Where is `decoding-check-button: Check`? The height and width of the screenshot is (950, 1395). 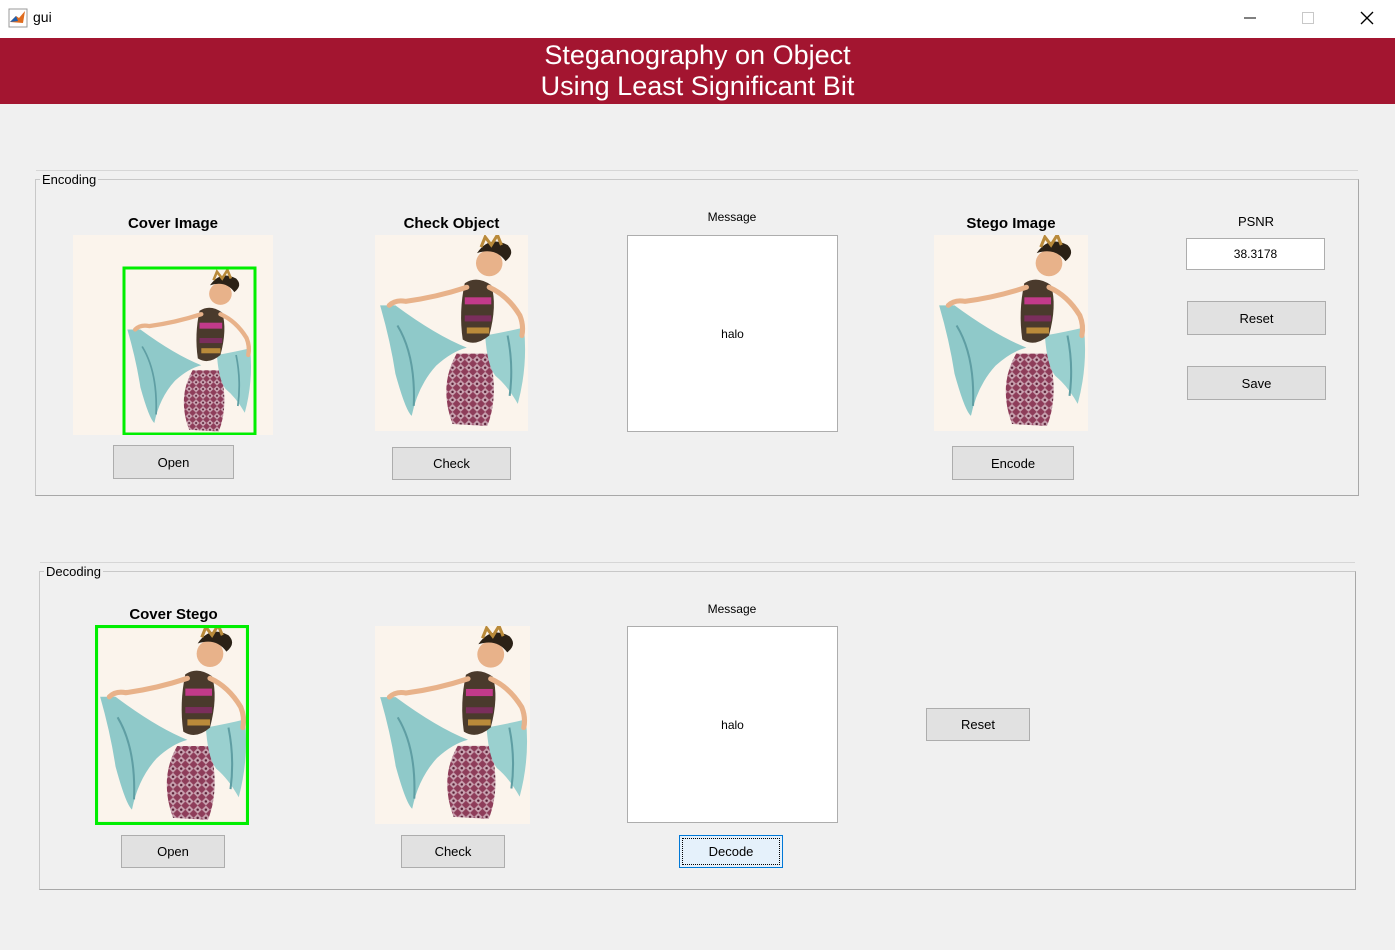
decoding-check-button: Check is located at coordinates (453, 851).